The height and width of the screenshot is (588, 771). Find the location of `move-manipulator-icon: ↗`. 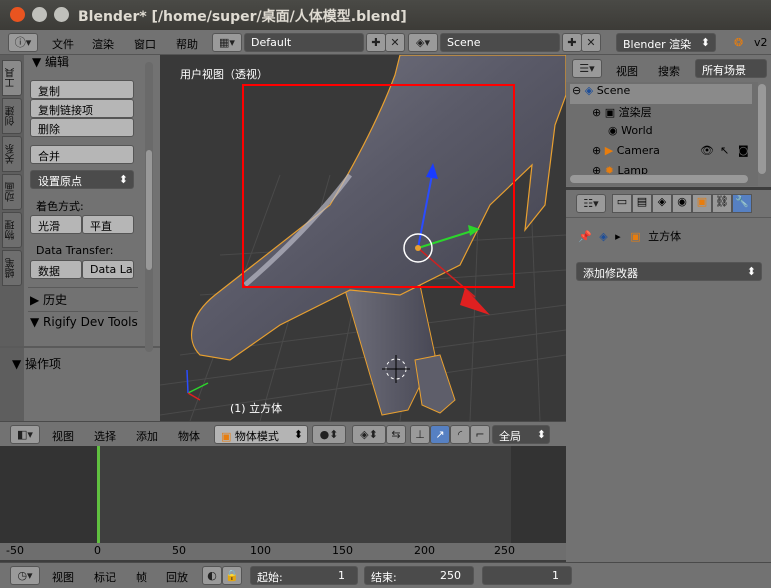

move-manipulator-icon: ↗ is located at coordinates (440, 434).